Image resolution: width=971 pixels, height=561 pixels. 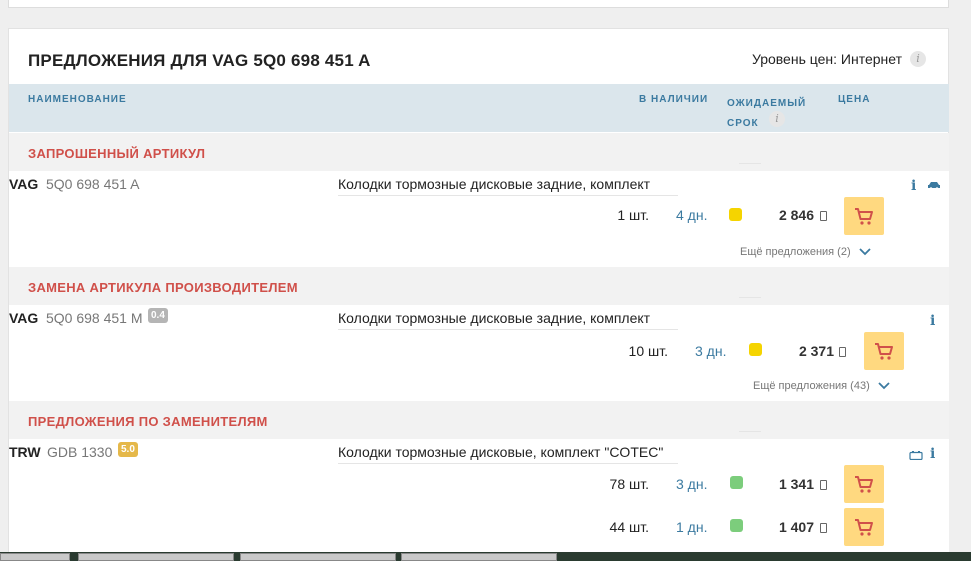 What do you see at coordinates (479, 286) in the screenshot?
I see `section-replacement: ЗАМЕНА АРТИКУЛА ПРОИЗВОДИТЕЛЕМ` at bounding box center [479, 286].